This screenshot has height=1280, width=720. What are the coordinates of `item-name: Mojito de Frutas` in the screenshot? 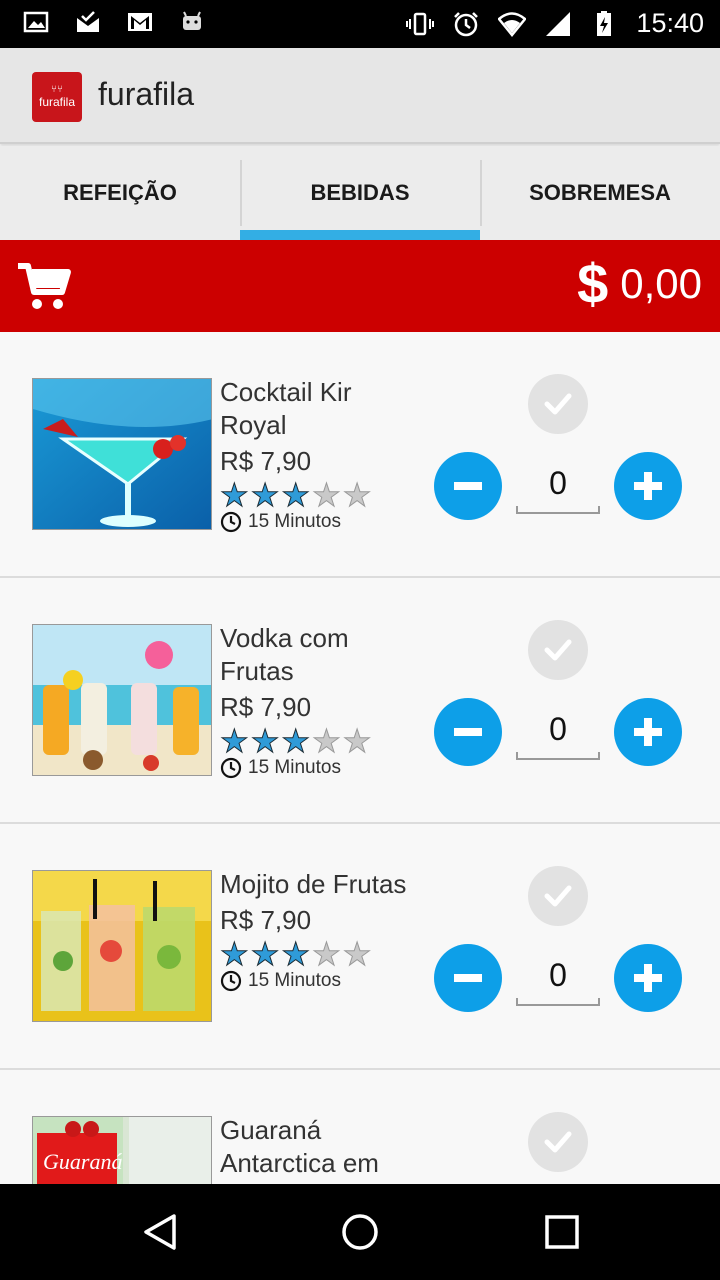 It's located at (313, 884).